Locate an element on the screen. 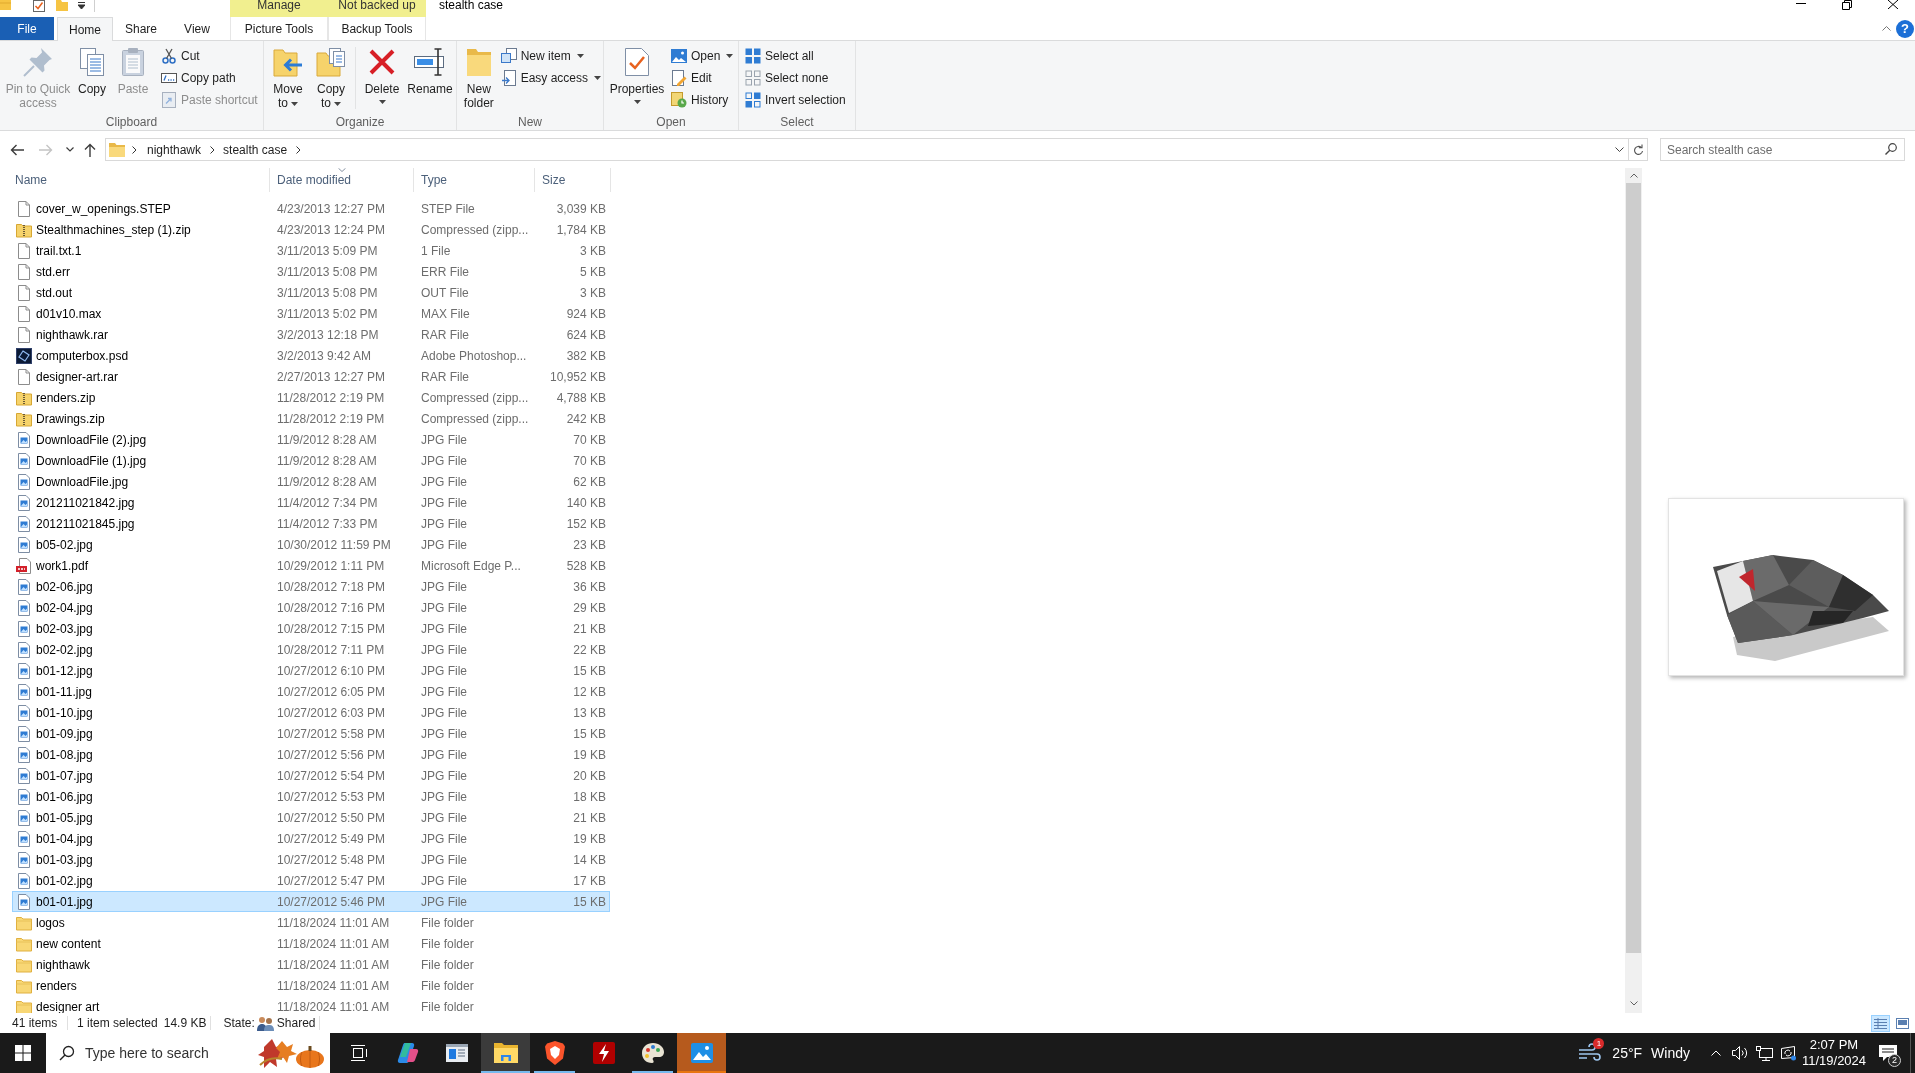  file-row: b01-01.jpg 10/27/2012 5:46 PM JPG File 15 KB is located at coordinates (311, 901).